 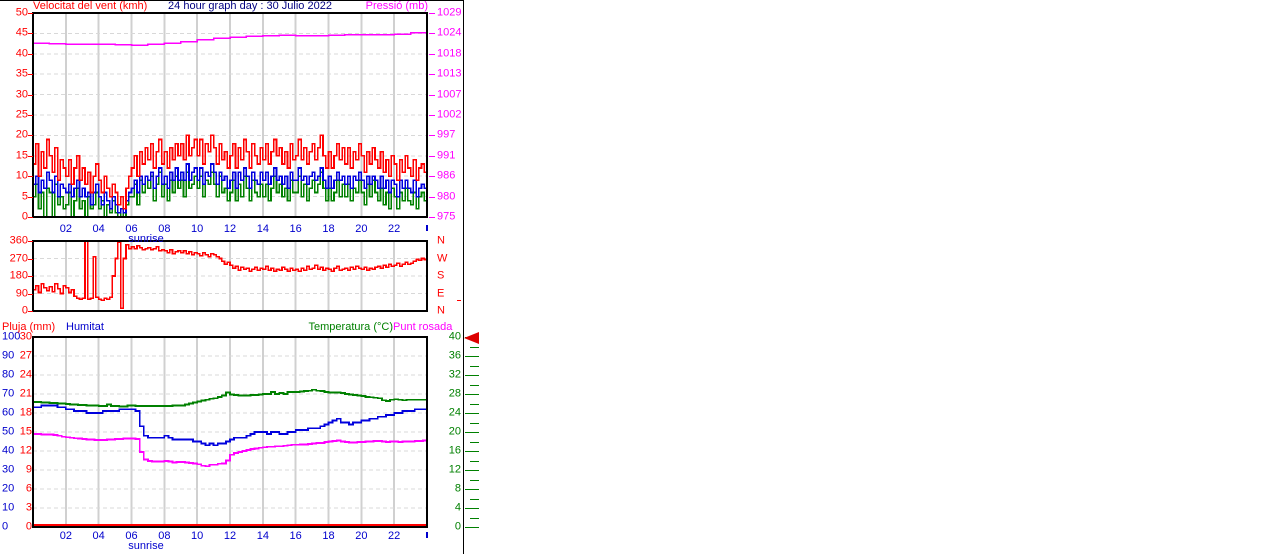 I want to click on clipped-end-tick-bottom, so click(x=427, y=535).